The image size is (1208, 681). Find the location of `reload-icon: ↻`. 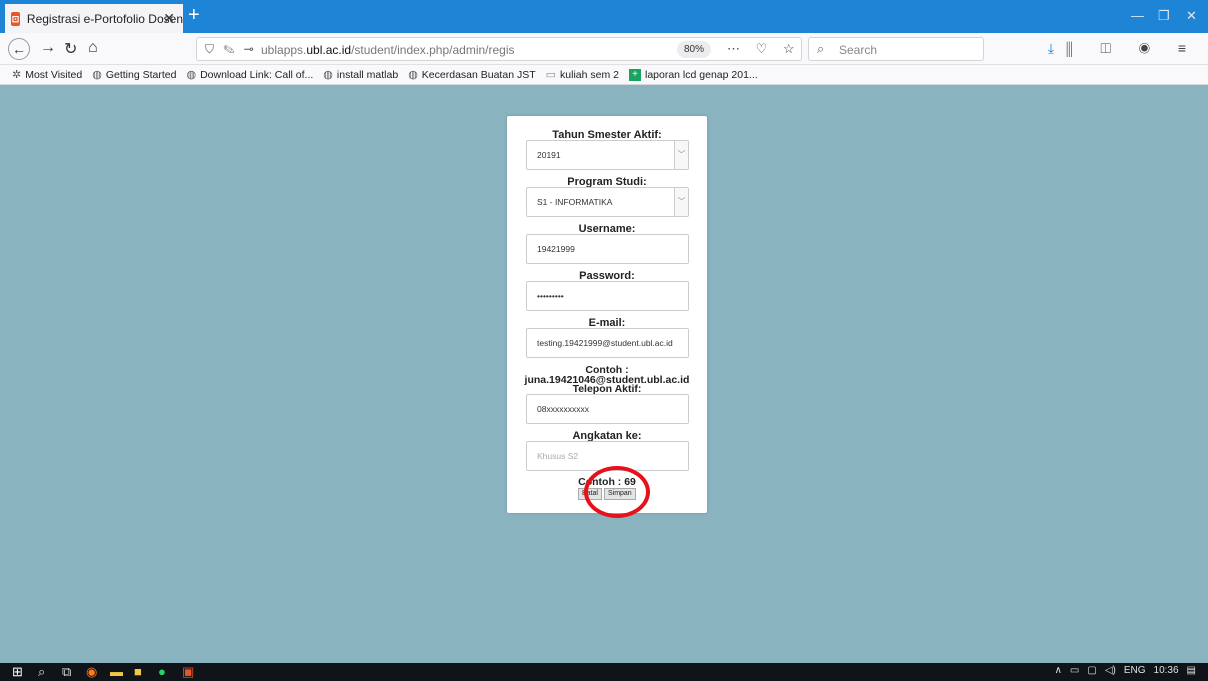

reload-icon: ↻ is located at coordinates (70, 49).